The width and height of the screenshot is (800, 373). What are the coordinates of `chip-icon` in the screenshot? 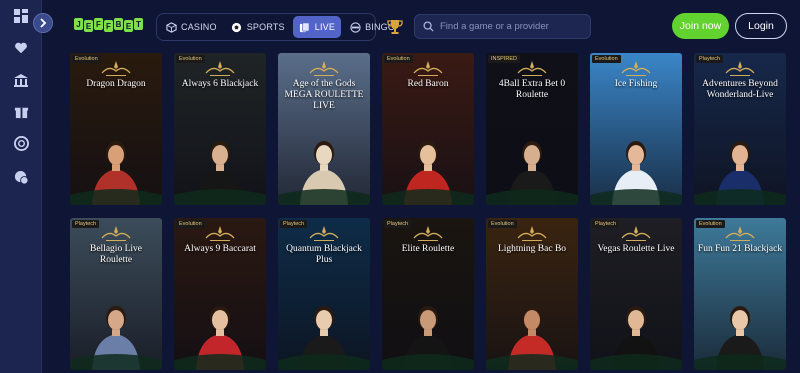 It's located at (21, 143).